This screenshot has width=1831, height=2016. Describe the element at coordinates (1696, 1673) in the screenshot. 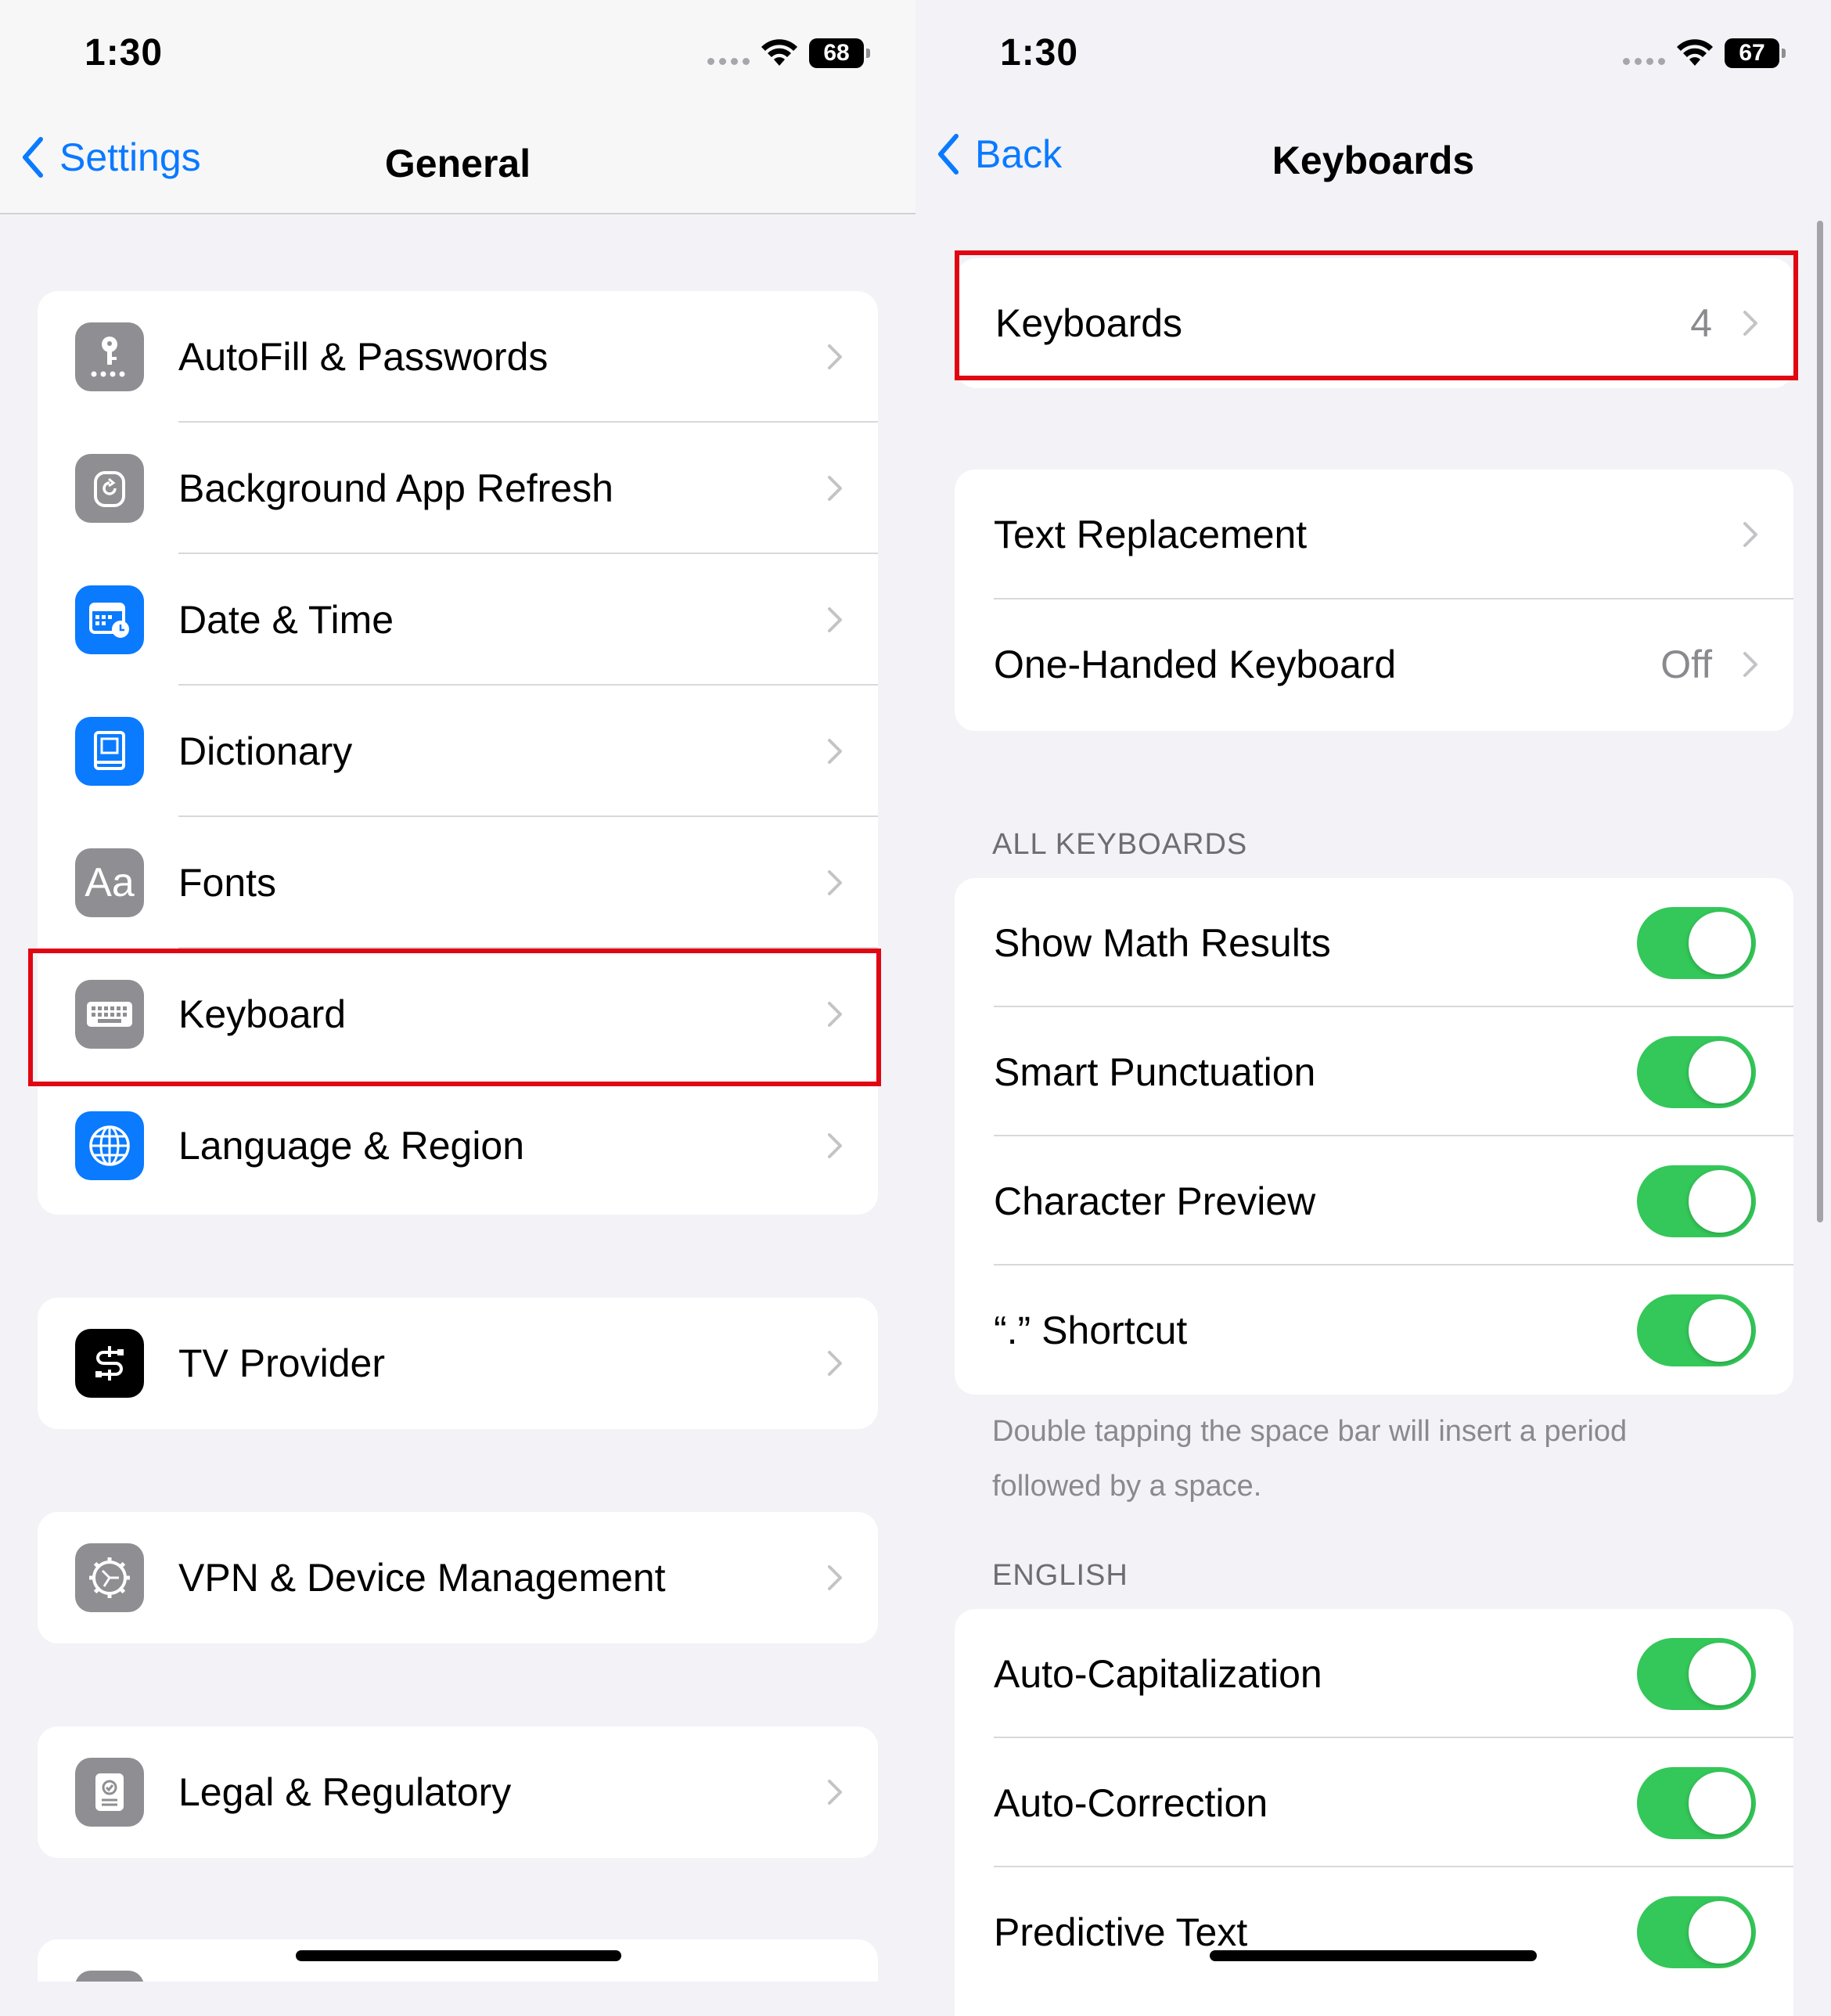

I see `auto-capitalization-toggle` at that location.